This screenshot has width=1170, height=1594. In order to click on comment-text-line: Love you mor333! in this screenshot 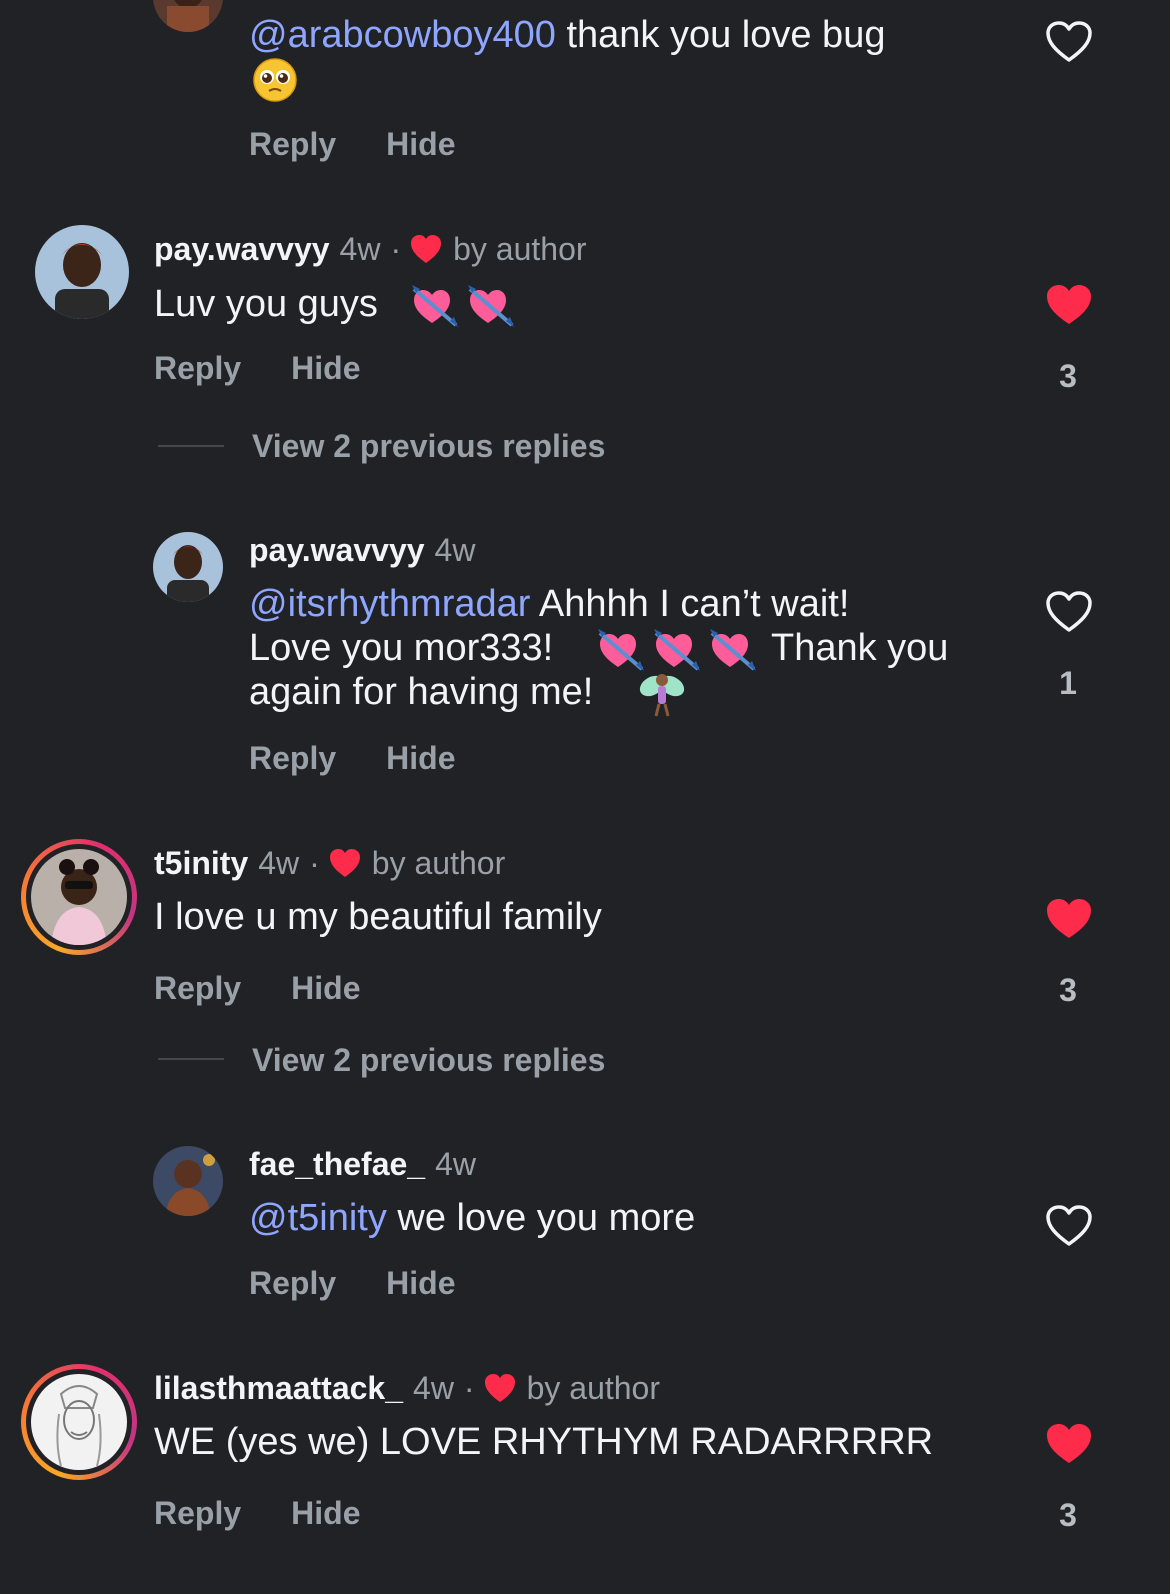, I will do `click(401, 648)`.